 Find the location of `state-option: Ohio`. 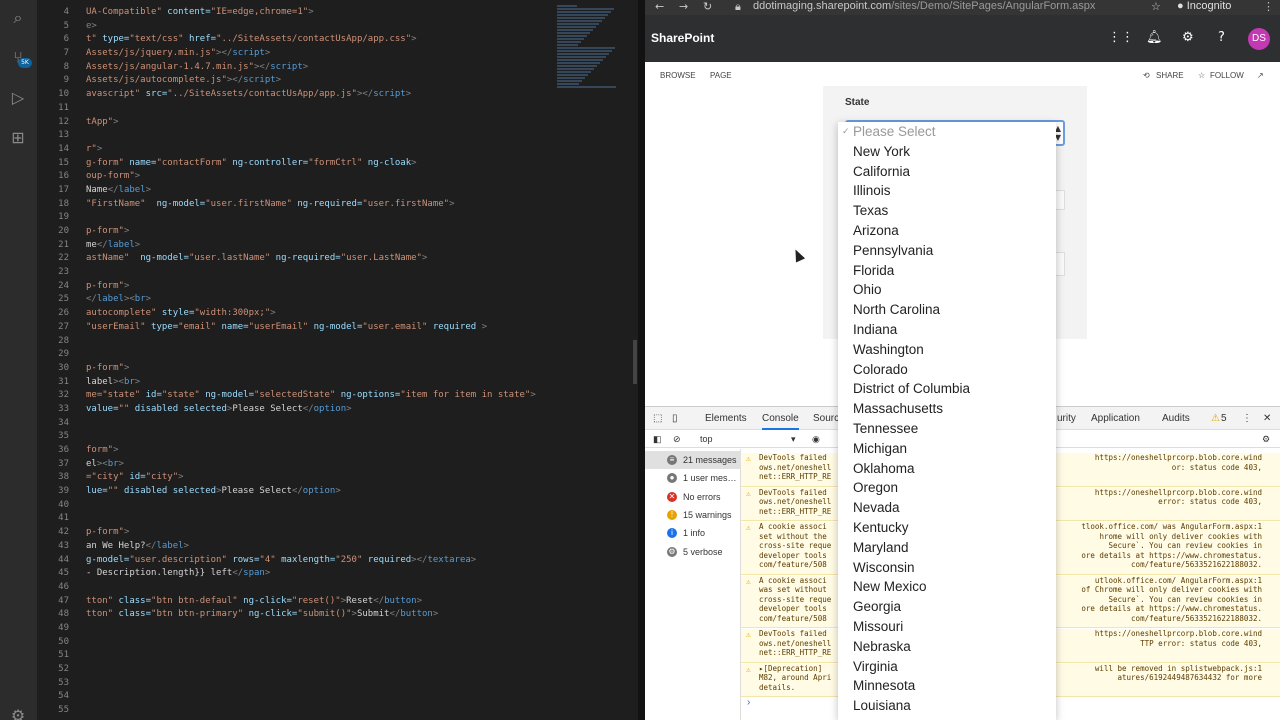

state-option: Ohio is located at coordinates (947, 290).